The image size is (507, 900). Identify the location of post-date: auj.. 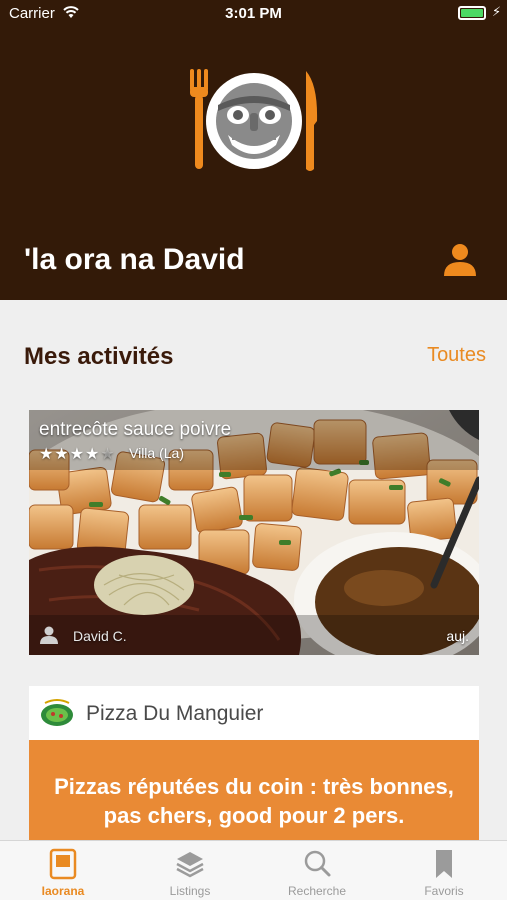
(457, 636).